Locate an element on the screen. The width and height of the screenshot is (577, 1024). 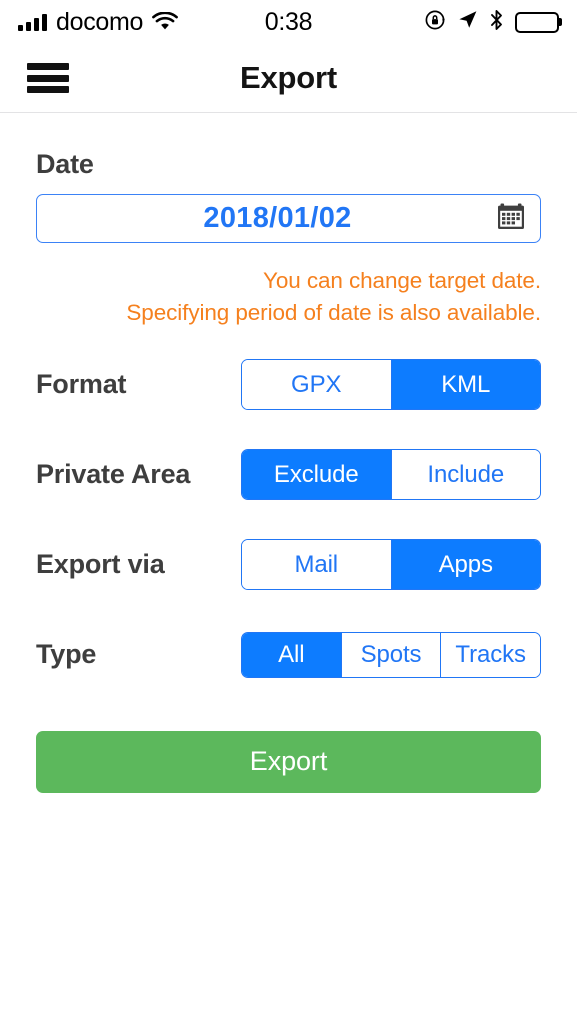
status-bar-right is located at coordinates (491, 22).